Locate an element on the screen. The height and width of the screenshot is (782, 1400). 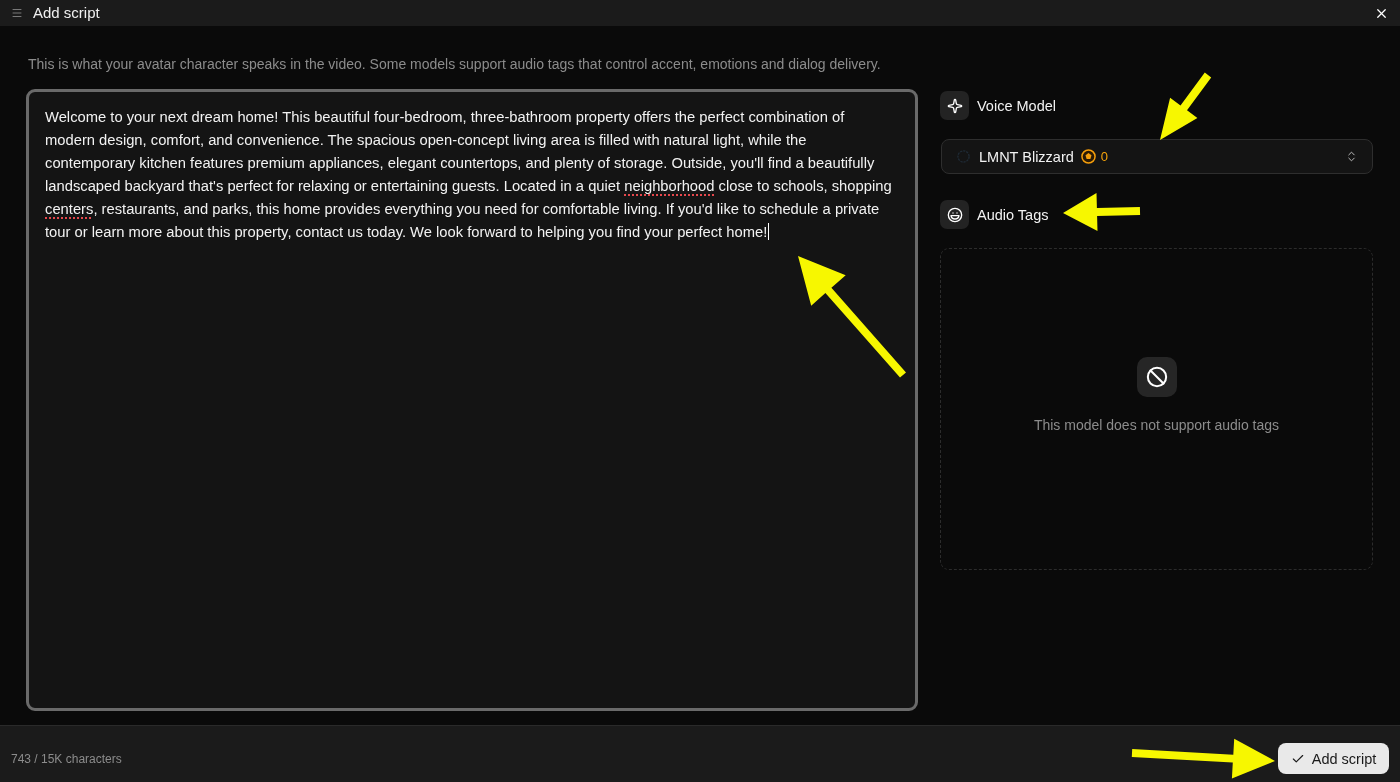
sparkle-icon is located at coordinates (954, 105).